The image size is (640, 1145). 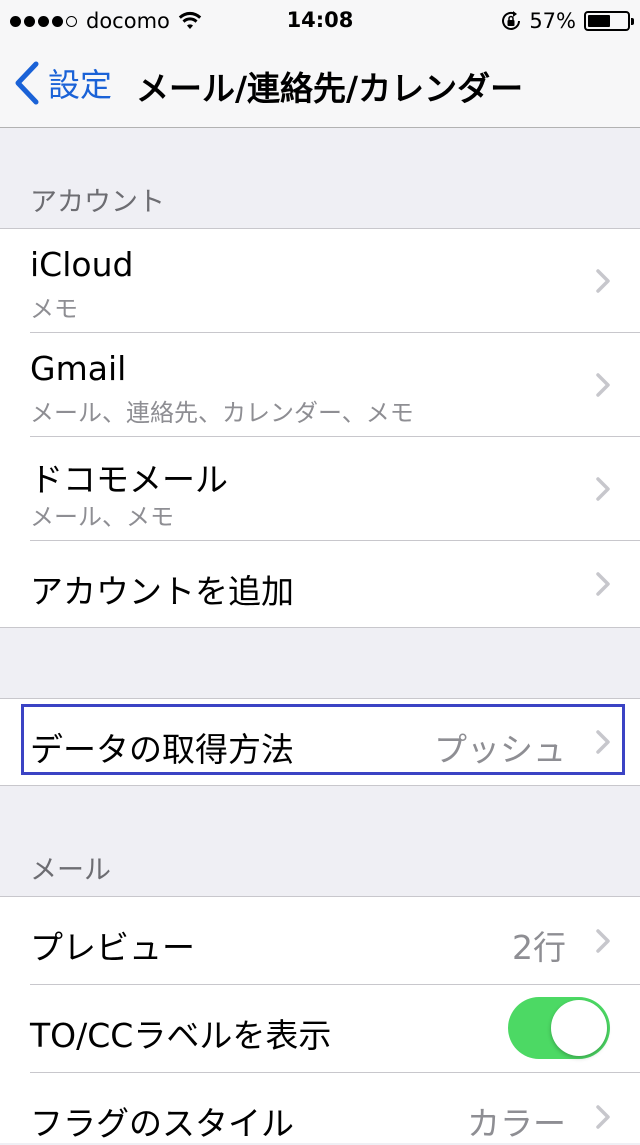 What do you see at coordinates (320, 489) in the screenshot?
I see `account-row-docomo-mail: ドコモメール メール、メモ` at bounding box center [320, 489].